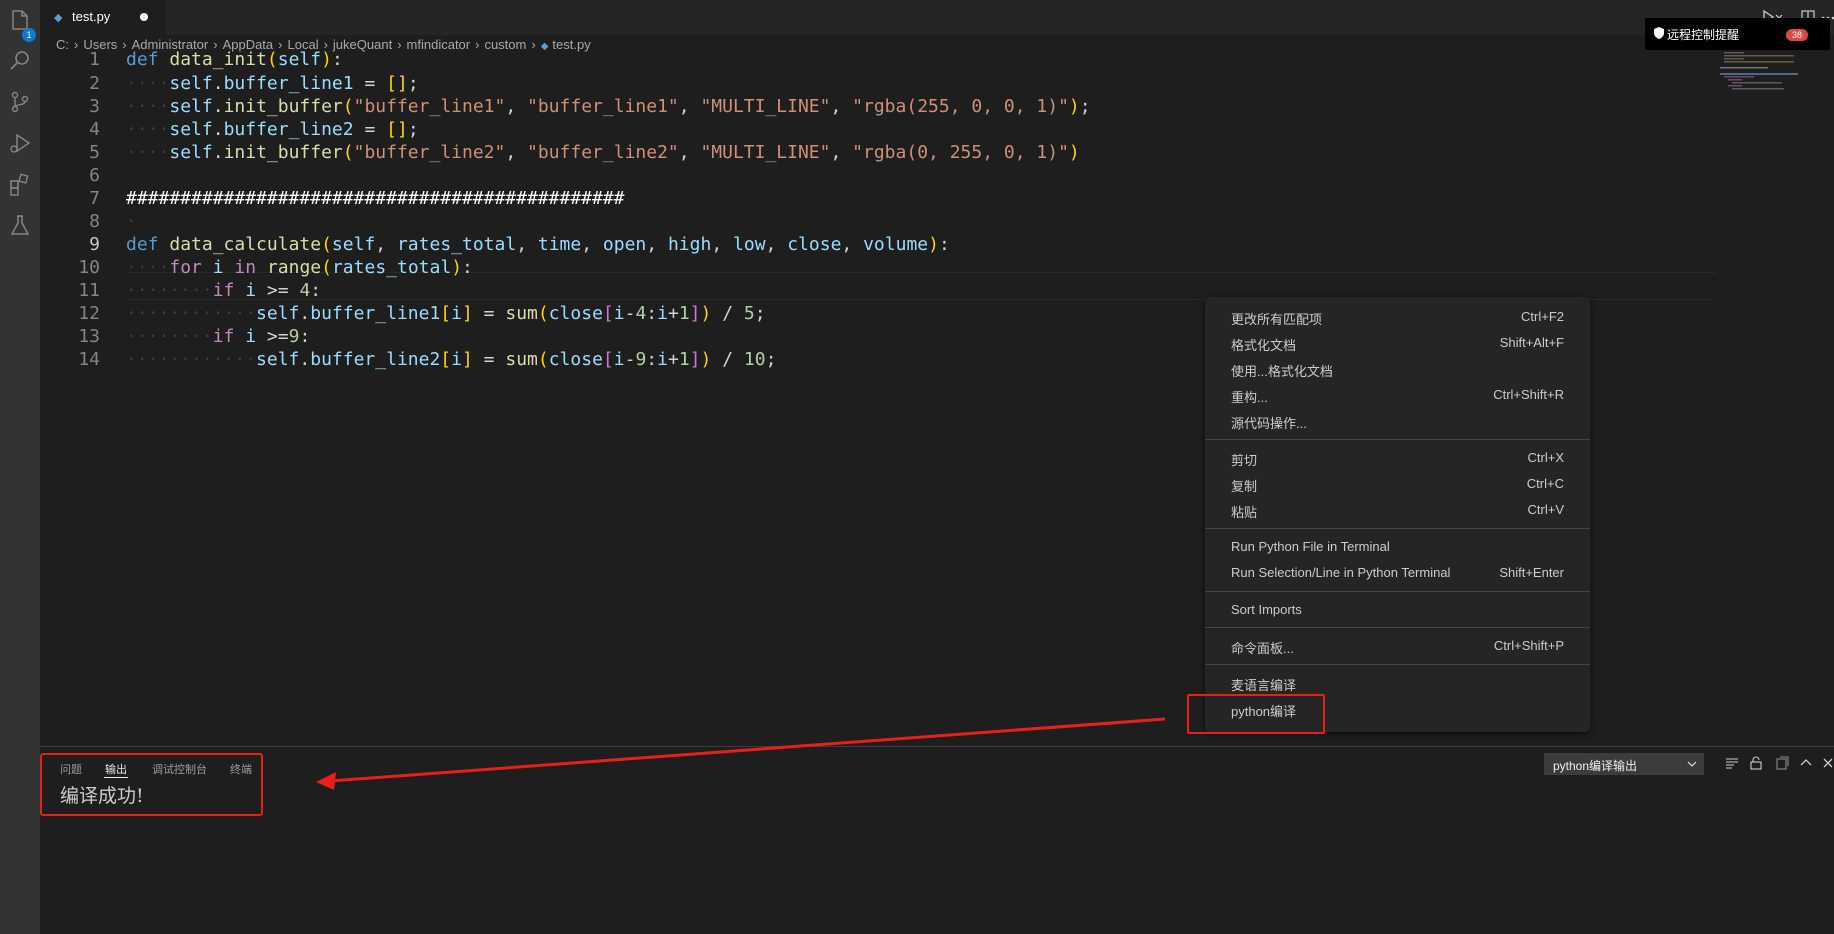  Describe the element at coordinates (20, 102) in the screenshot. I see `source-control-icon` at that location.